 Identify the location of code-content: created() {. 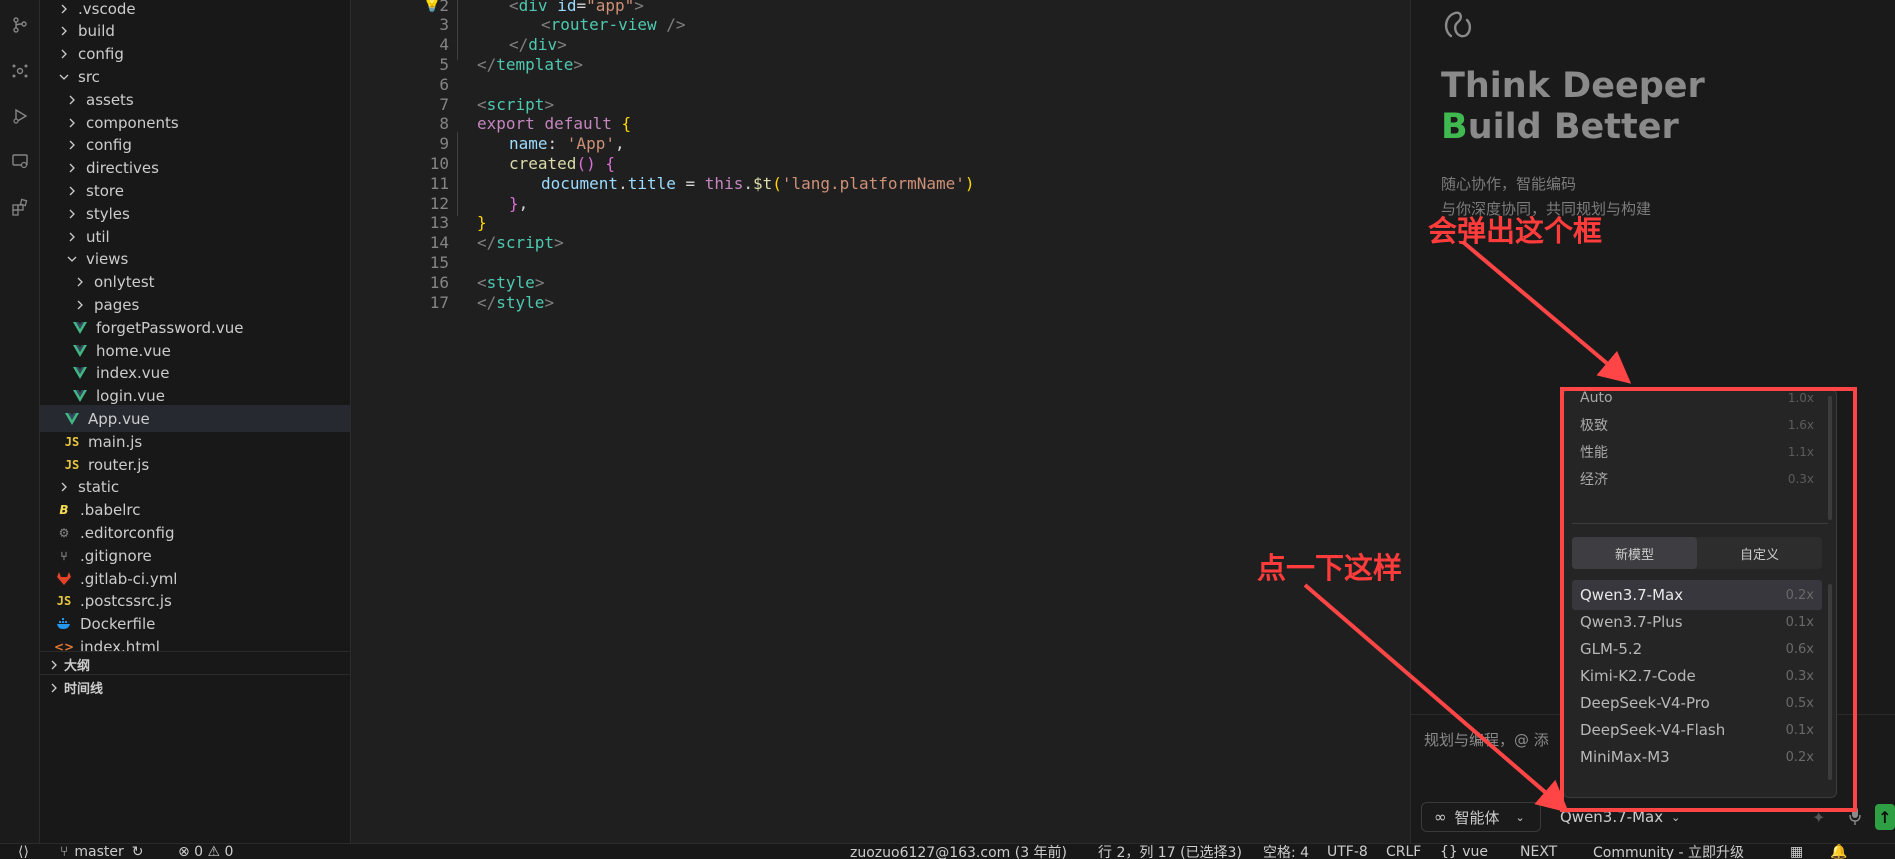
(562, 163).